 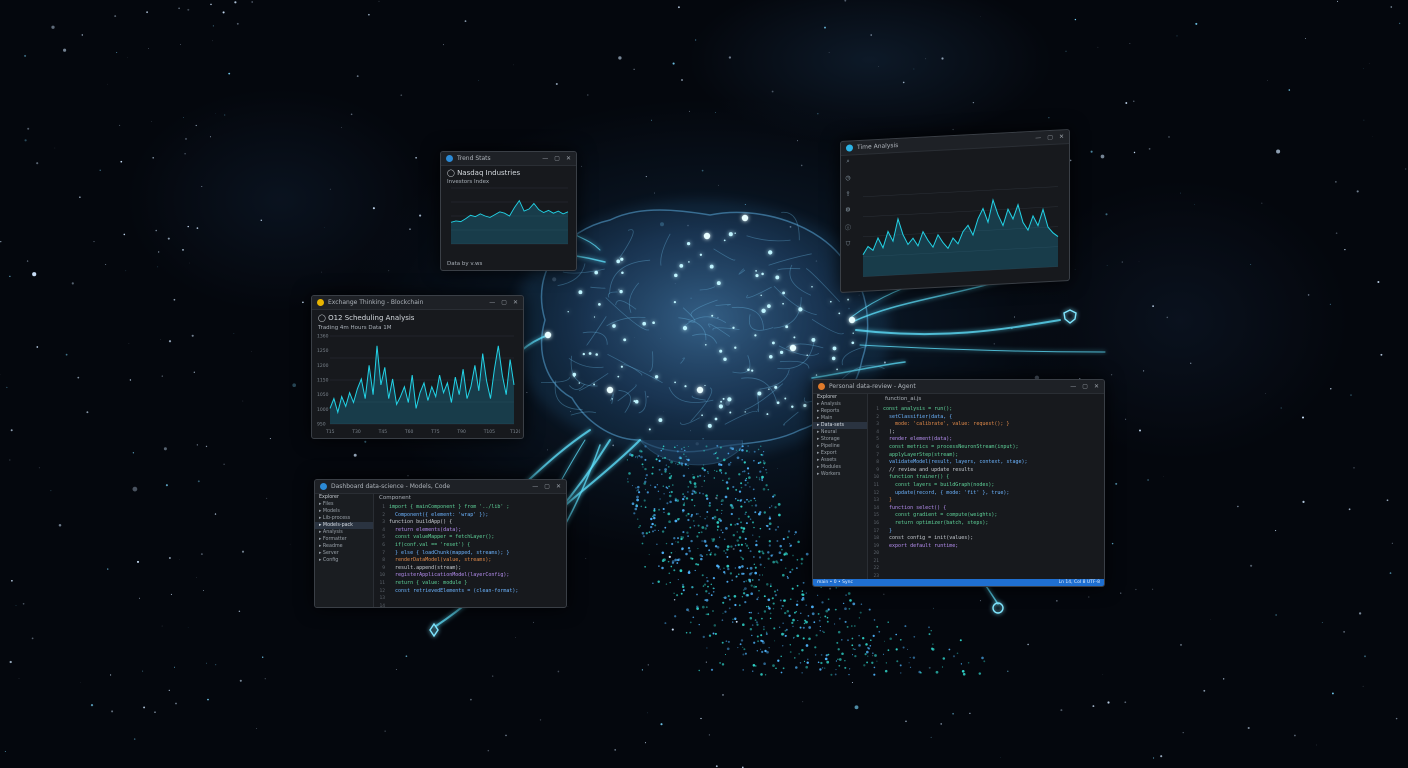 I want to click on title-bar: Trend Stats — ▢ ✕, so click(x=508, y=159).